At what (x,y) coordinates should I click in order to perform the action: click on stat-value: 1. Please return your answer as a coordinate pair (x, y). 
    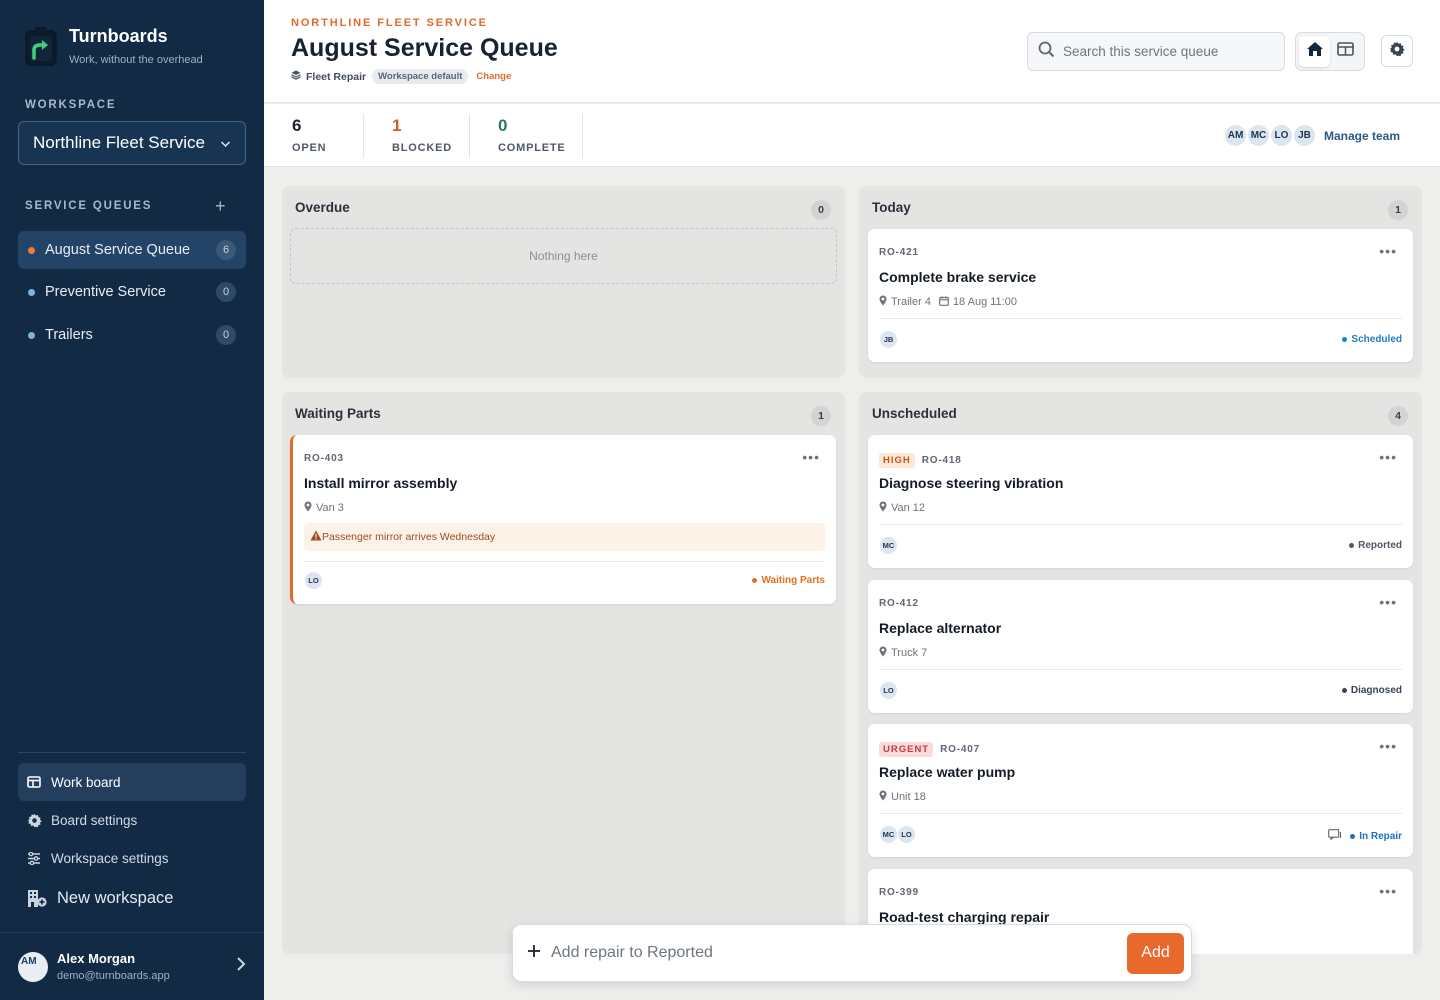
    Looking at the image, I should click on (397, 125).